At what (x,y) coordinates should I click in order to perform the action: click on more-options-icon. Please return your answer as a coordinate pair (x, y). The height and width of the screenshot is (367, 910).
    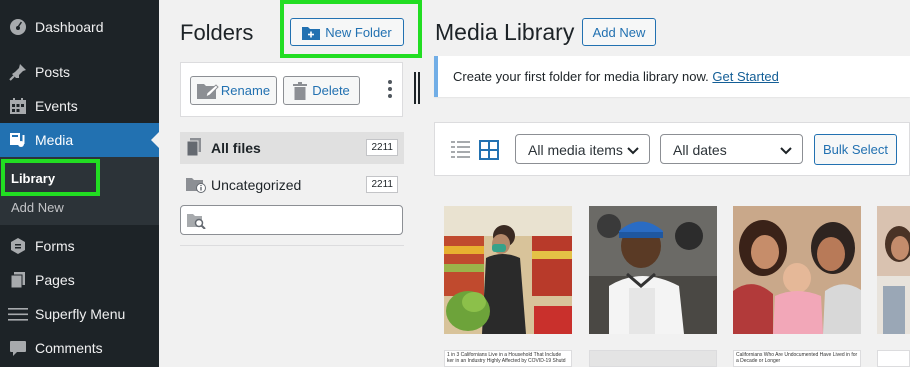
    Looking at the image, I should click on (390, 89).